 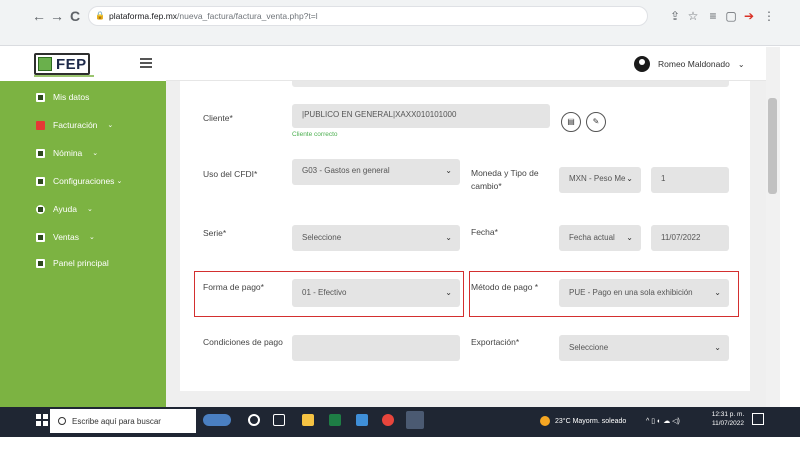 What do you see at coordinates (247, 16) in the screenshot?
I see `url-path: /nueva_factura/factura_venta.php?t=l` at bounding box center [247, 16].